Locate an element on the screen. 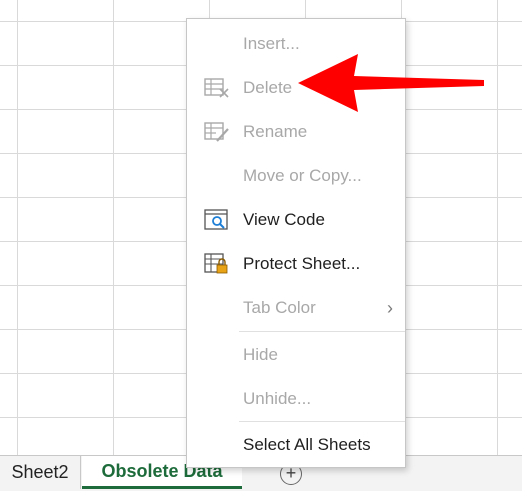 This screenshot has height=491, width=522. menu-item-label: Hide is located at coordinates (260, 354).